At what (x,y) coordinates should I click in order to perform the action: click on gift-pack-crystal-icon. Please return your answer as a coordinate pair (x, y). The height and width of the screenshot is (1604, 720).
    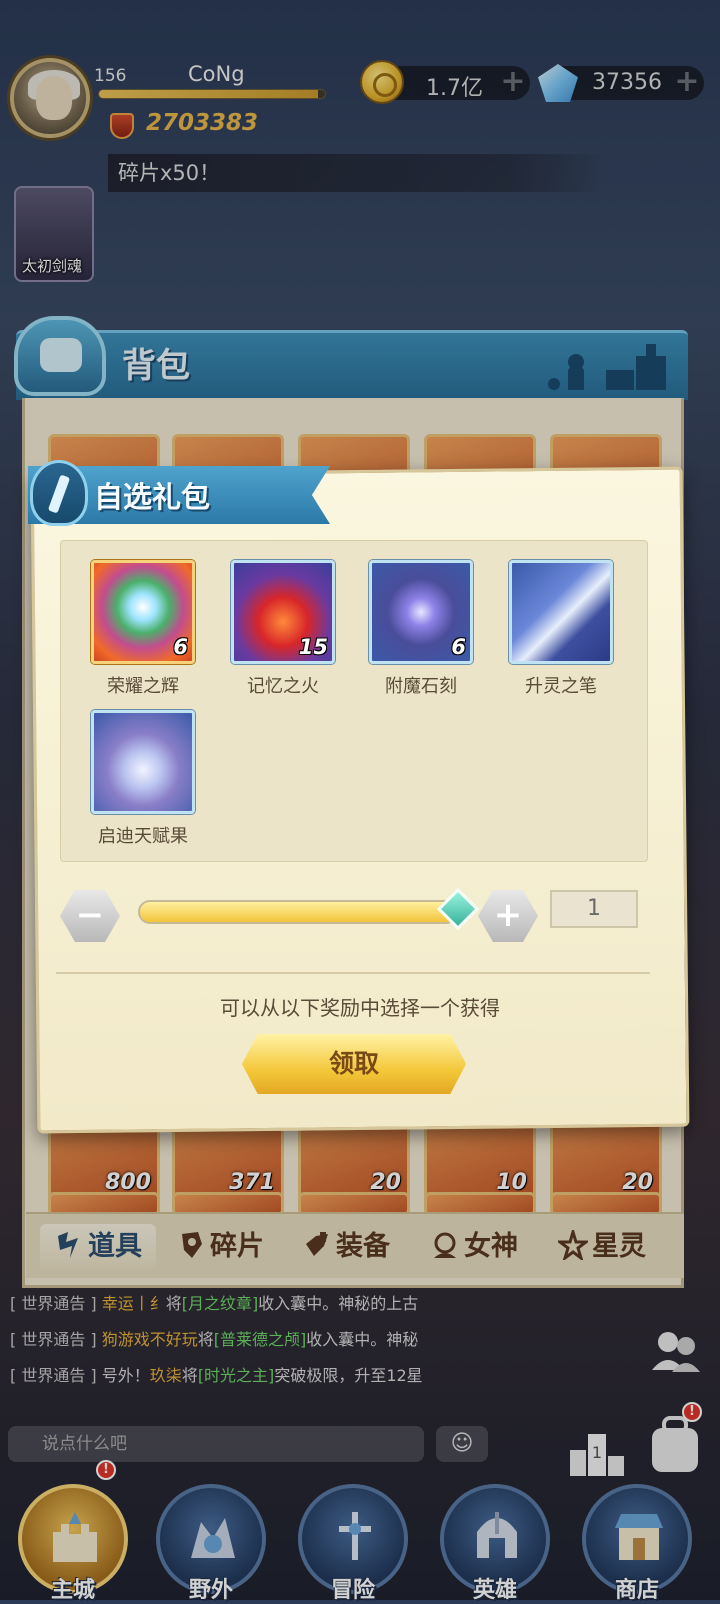
    Looking at the image, I should click on (59, 493).